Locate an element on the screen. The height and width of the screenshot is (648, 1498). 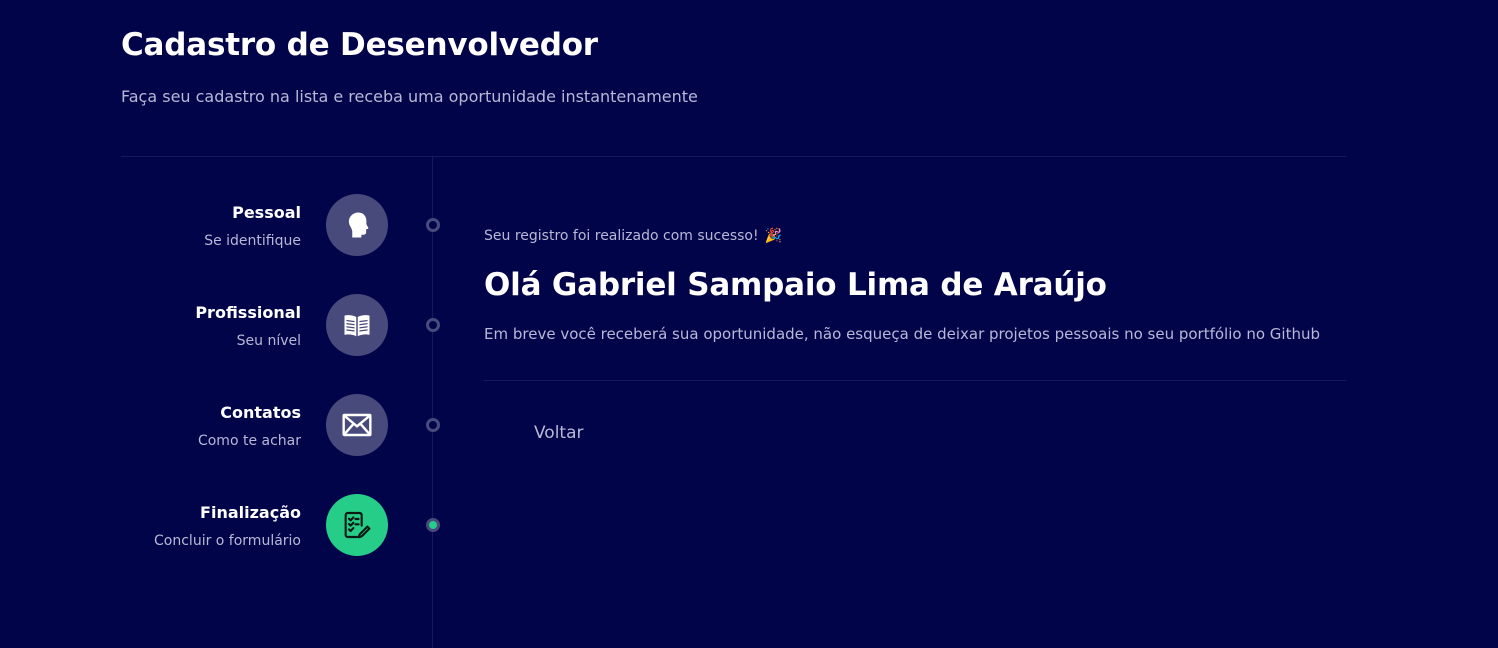
step-title: Finalização is located at coordinates (250, 512).